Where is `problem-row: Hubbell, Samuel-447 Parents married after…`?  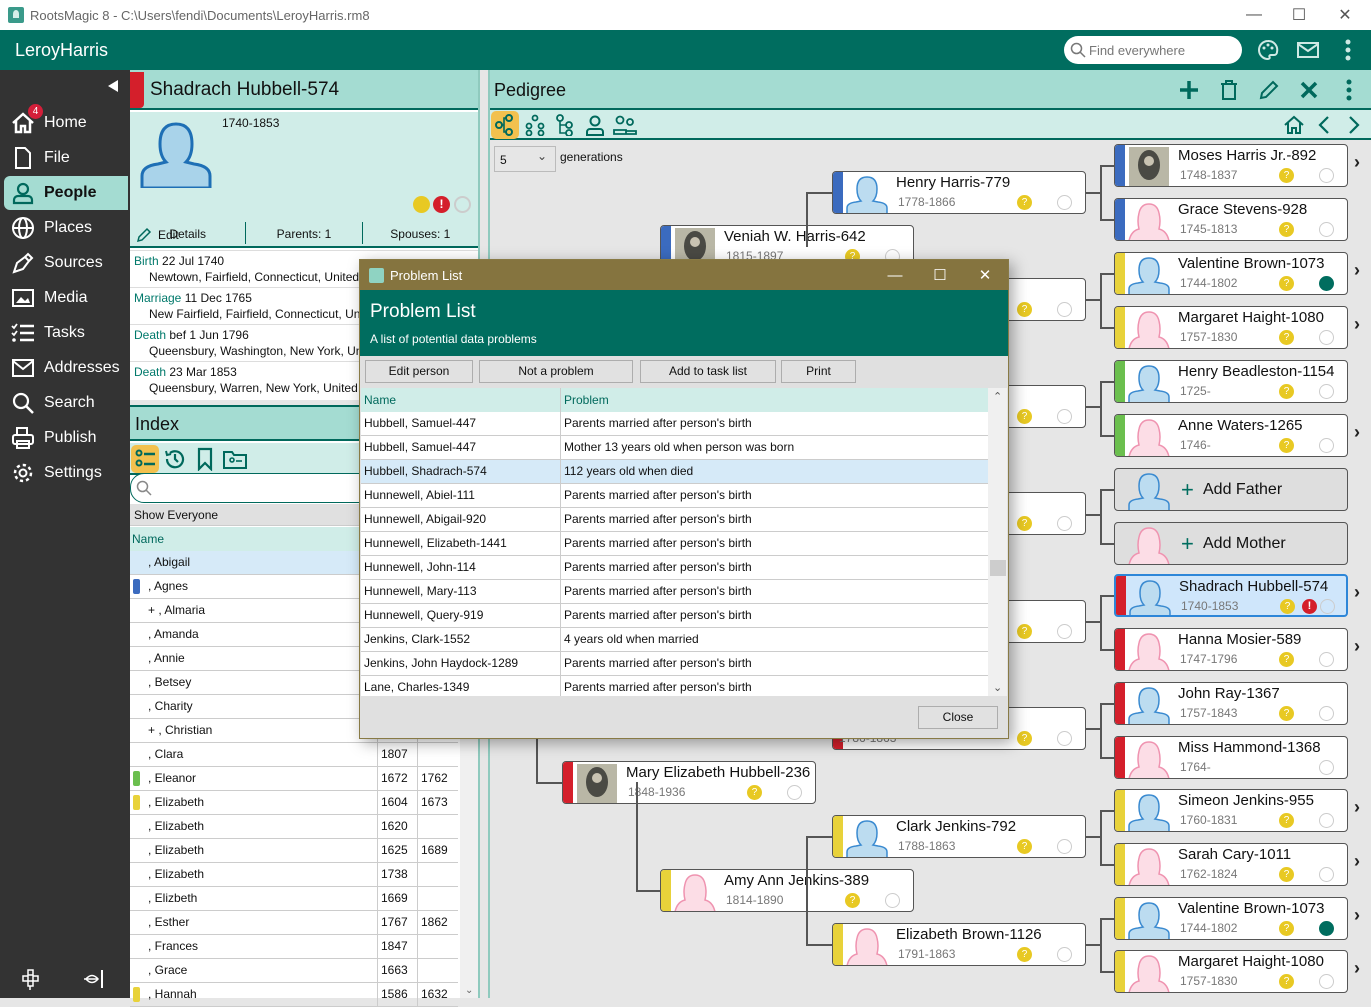
problem-row: Hubbell, Samuel-447 Parents married after… is located at coordinates (674, 424).